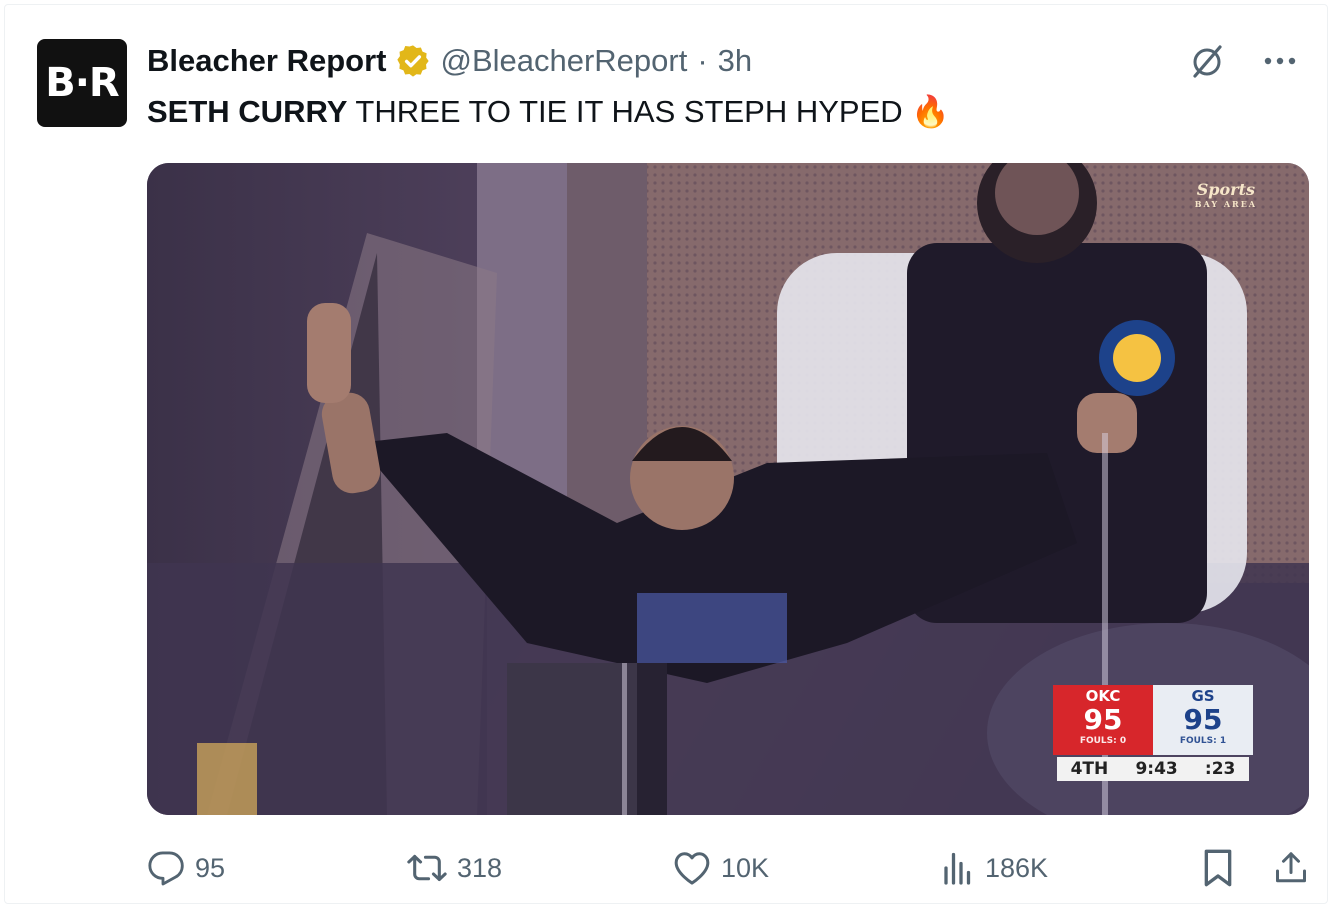  What do you see at coordinates (427, 868) in the screenshot?
I see `retweet-icon` at bounding box center [427, 868].